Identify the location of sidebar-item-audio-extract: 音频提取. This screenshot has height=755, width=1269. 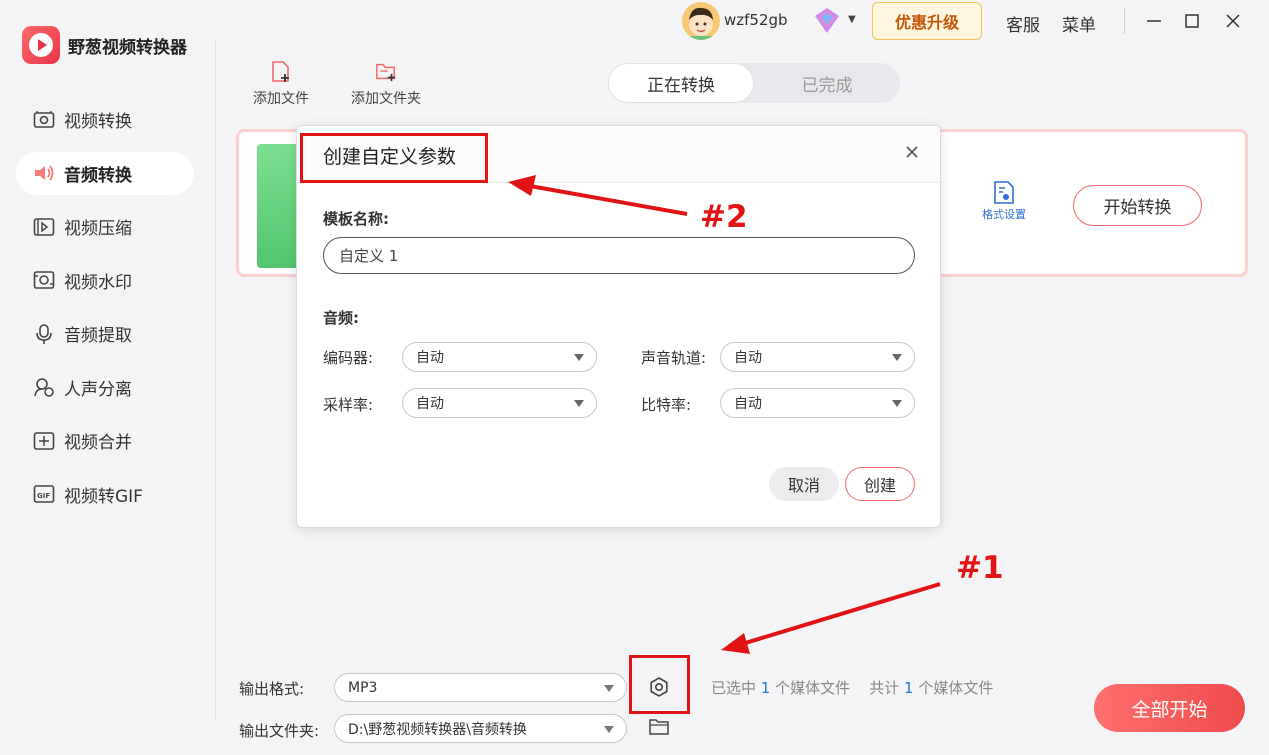
(105, 333).